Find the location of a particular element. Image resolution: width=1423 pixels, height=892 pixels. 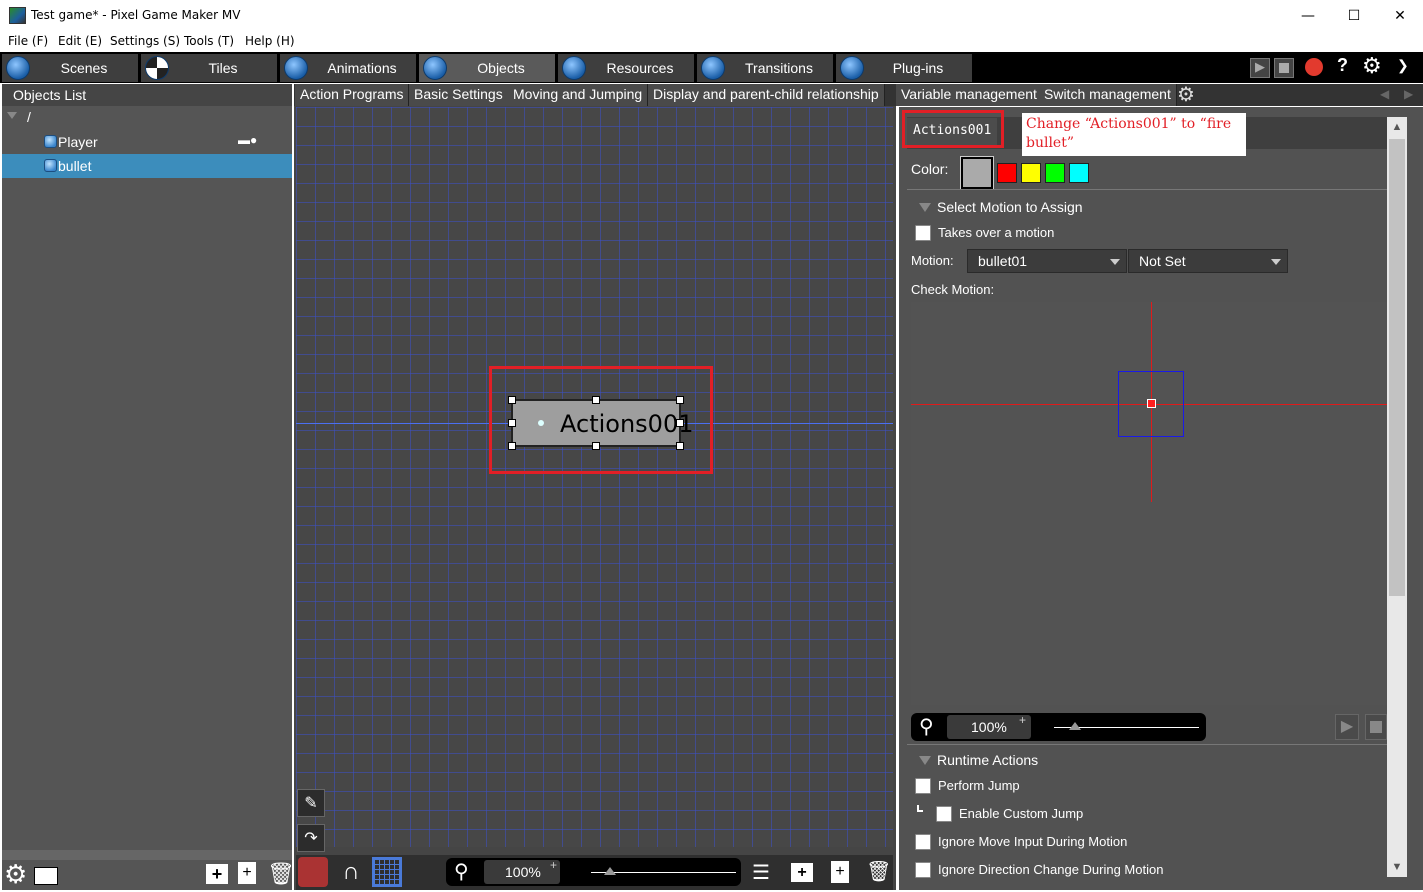

tab-plugins: Plug-ins is located at coordinates (904, 68).